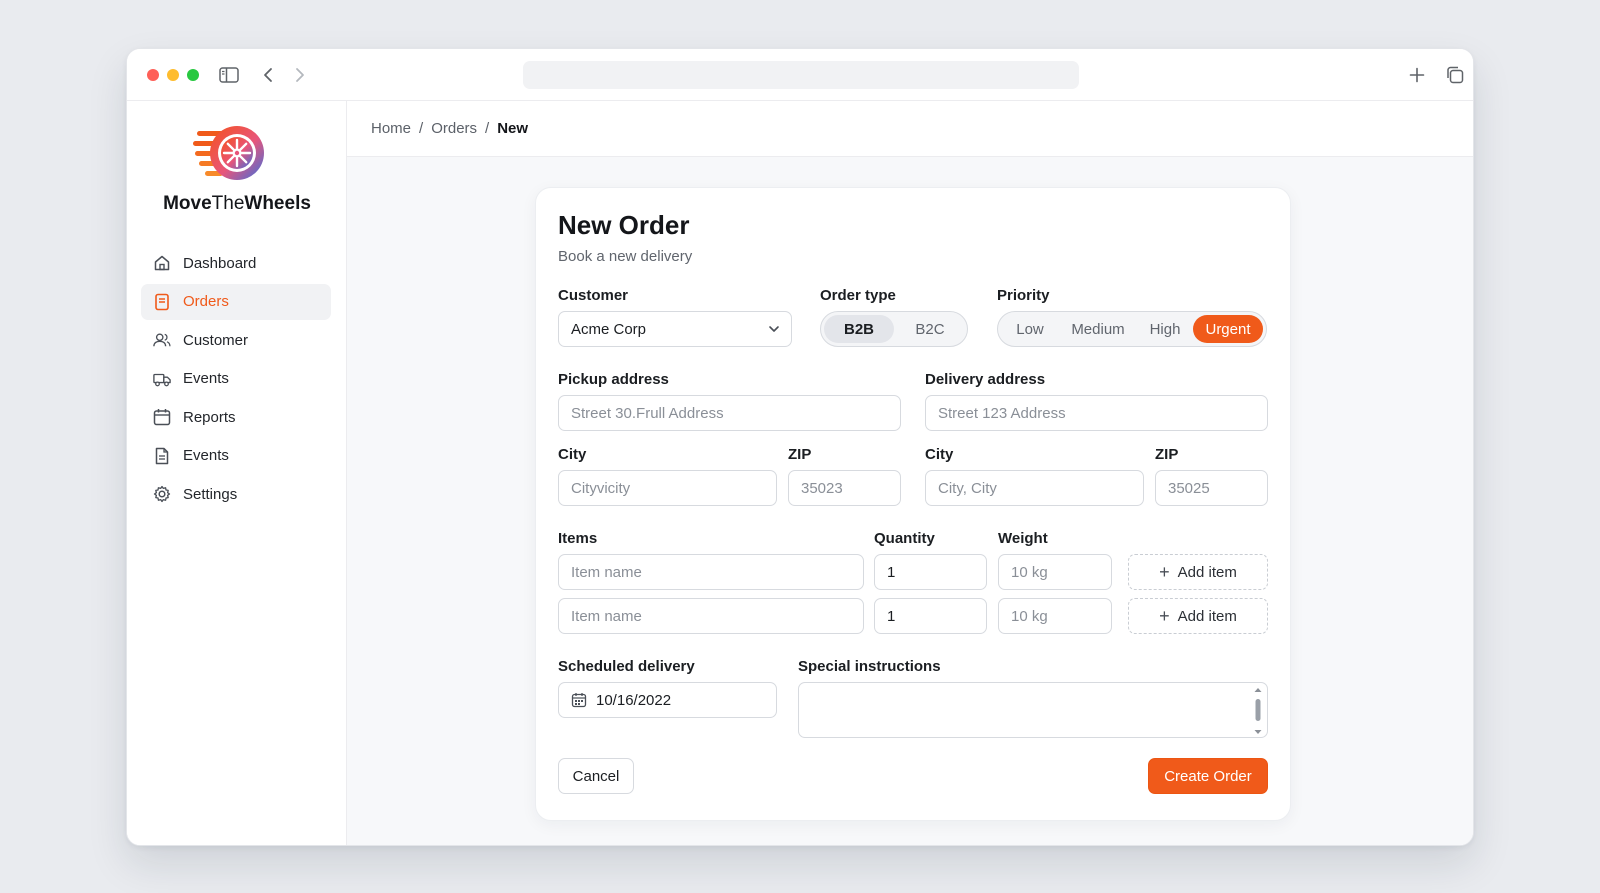 This screenshot has width=1600, height=893. Describe the element at coordinates (454, 128) in the screenshot. I see `breadcrumb-orders: Orders` at that location.